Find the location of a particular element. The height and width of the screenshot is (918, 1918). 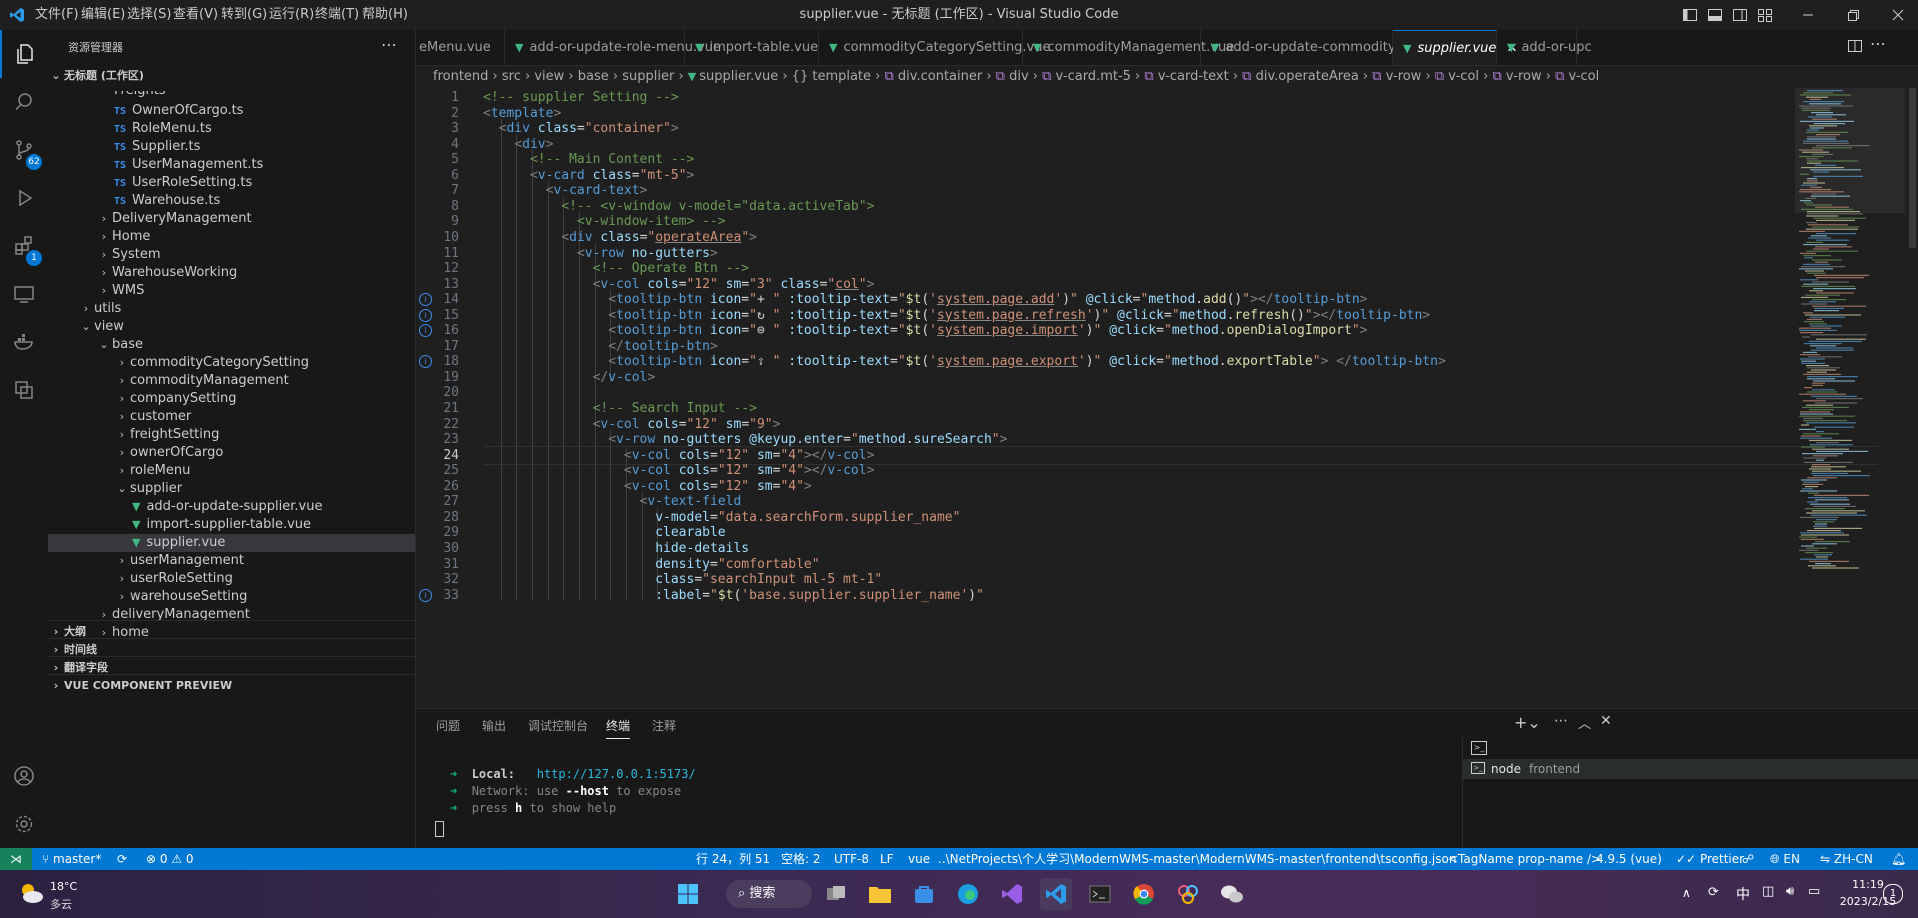

panel-tab-debug-console: 调试控制台 is located at coordinates (558, 725).